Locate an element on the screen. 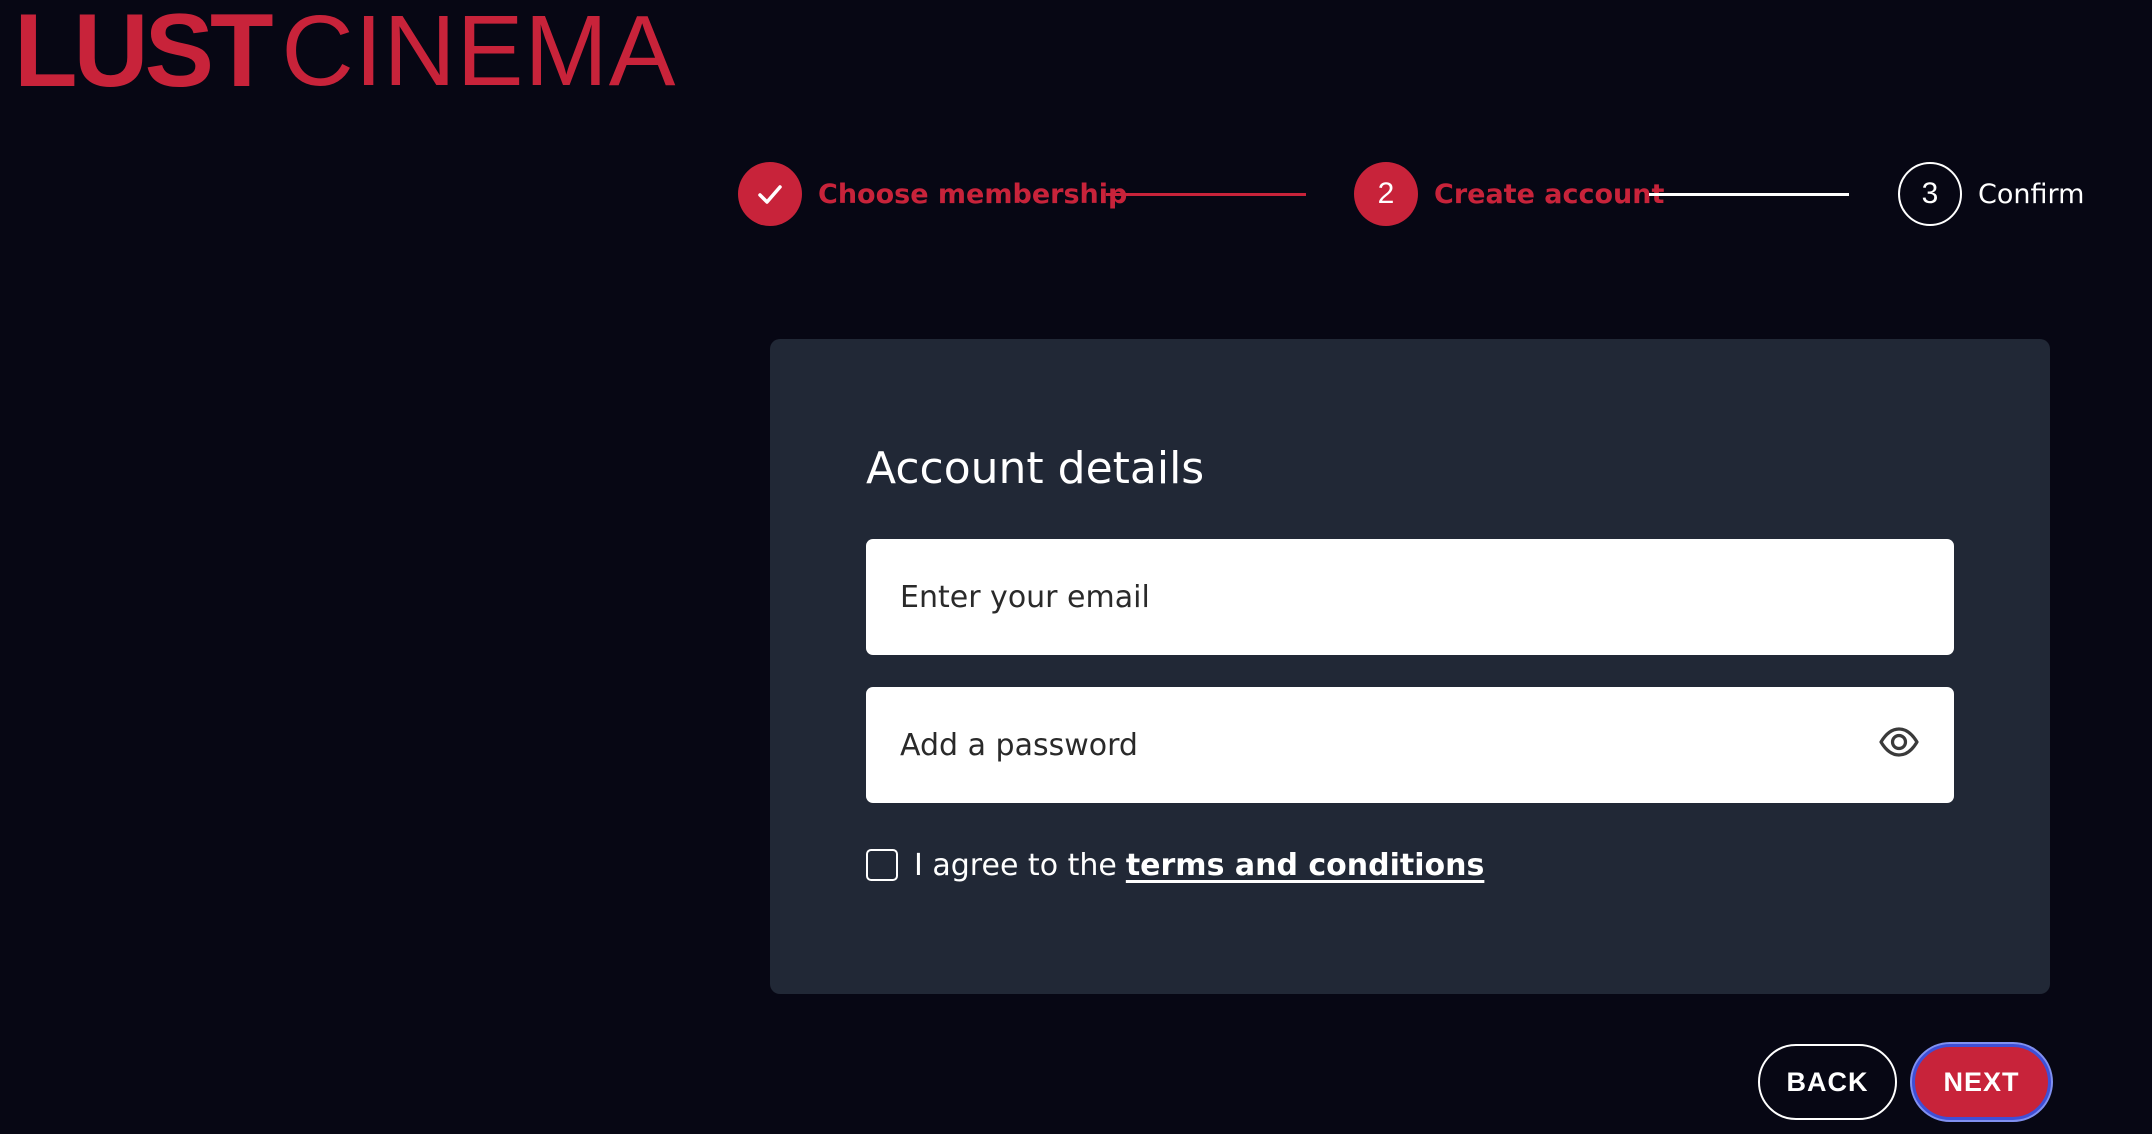 Image resolution: width=2152 pixels, height=1134 pixels. email-input is located at coordinates (1410, 597).